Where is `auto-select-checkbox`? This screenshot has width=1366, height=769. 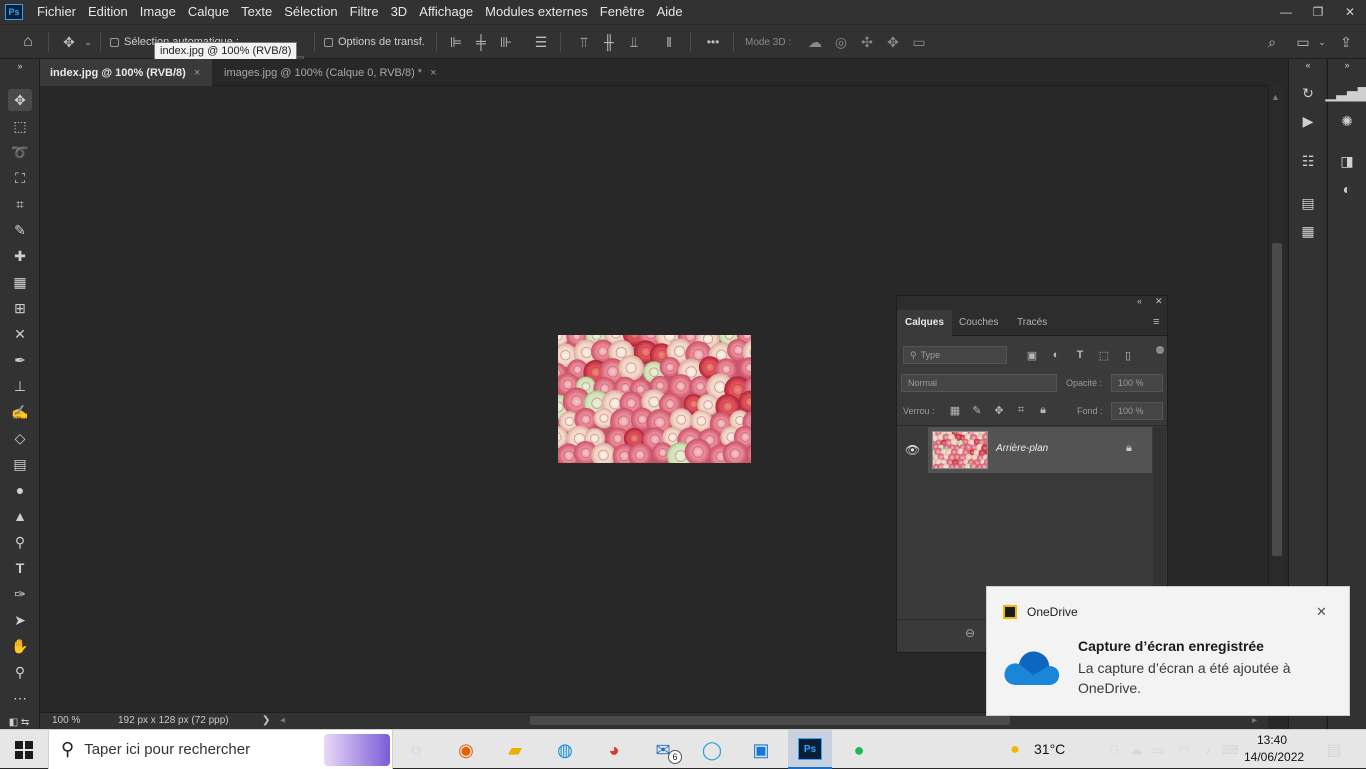
auto-select-checkbox is located at coordinates (114, 42).